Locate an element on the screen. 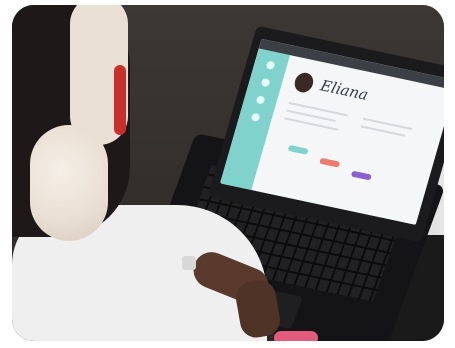 This screenshot has height=348, width=455. profile-avatar is located at coordinates (304, 83).